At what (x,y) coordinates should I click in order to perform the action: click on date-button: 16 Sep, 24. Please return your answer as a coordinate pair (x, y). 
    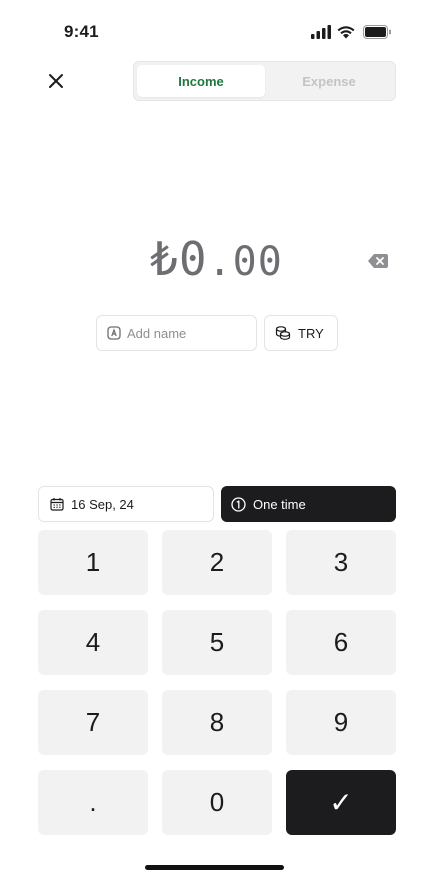
    Looking at the image, I should click on (126, 504).